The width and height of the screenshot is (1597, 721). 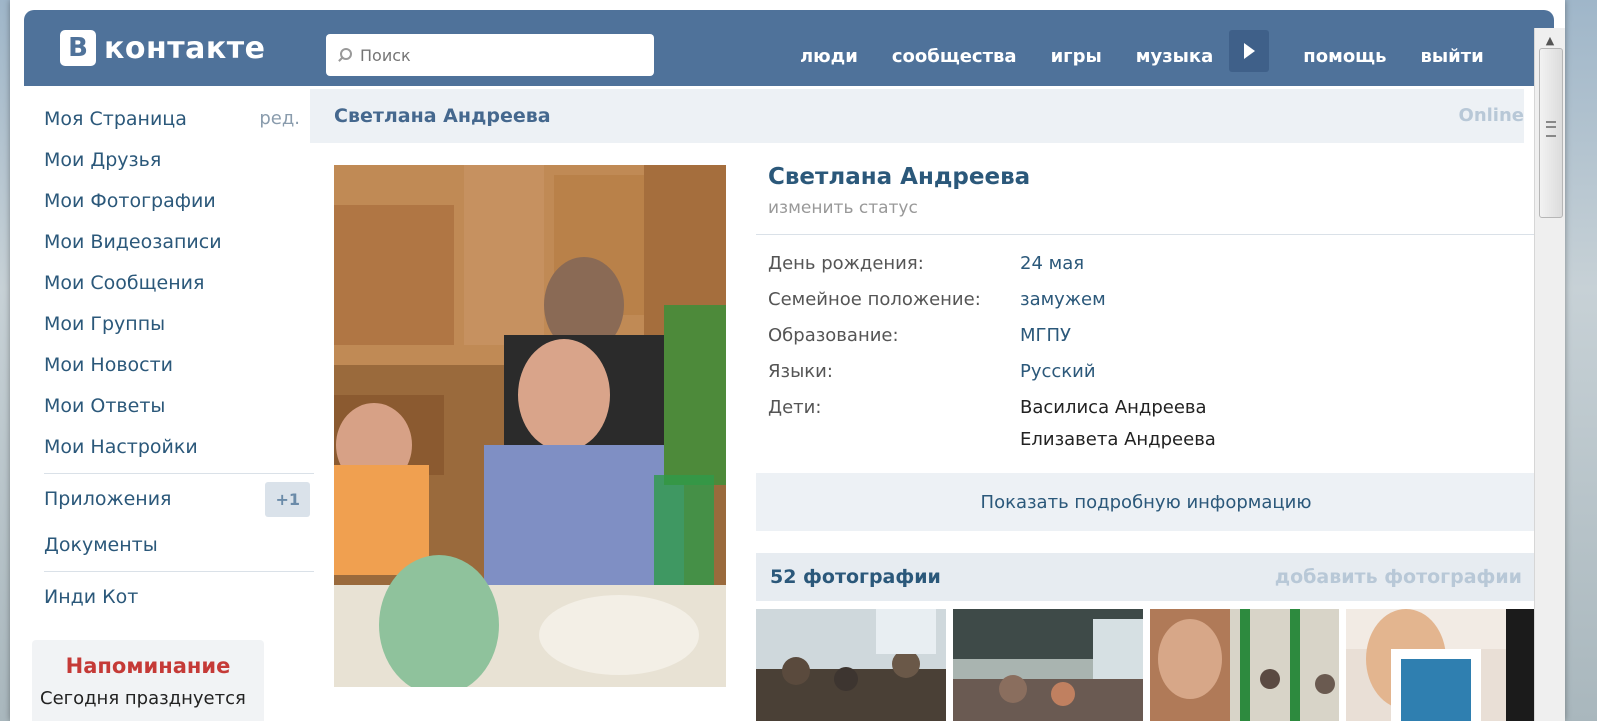 I want to click on sidebar-item-messages: Мои Сообщения, so click(x=179, y=282).